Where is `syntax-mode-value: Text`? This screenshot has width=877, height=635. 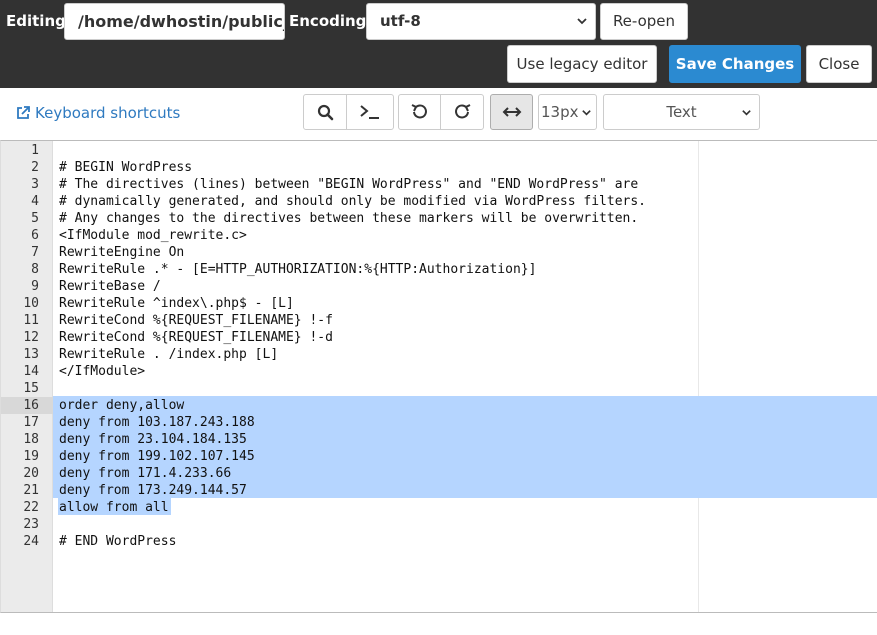 syntax-mode-value: Text is located at coordinates (681, 112).